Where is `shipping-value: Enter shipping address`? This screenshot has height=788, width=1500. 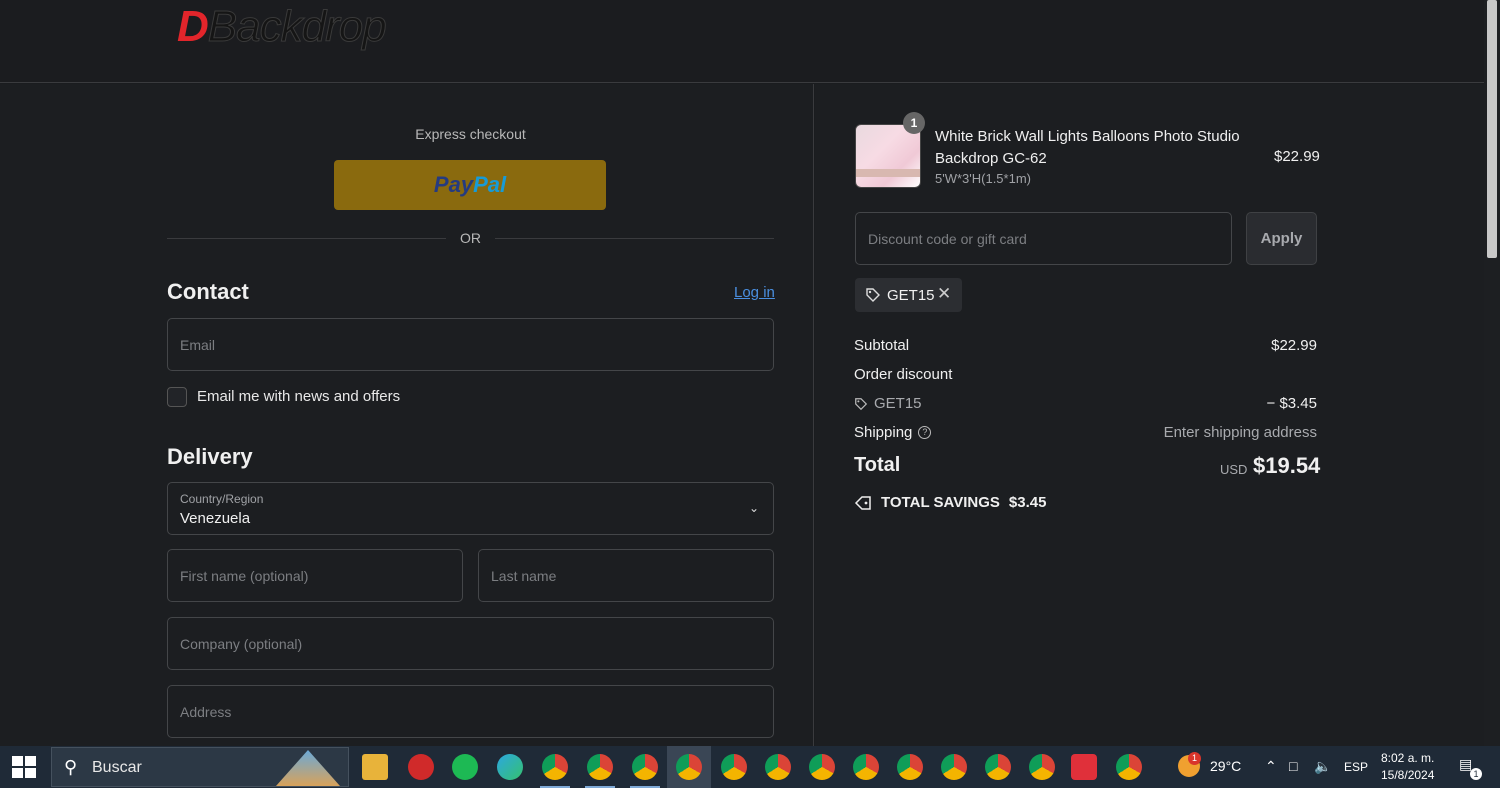 shipping-value: Enter shipping address is located at coordinates (1240, 432).